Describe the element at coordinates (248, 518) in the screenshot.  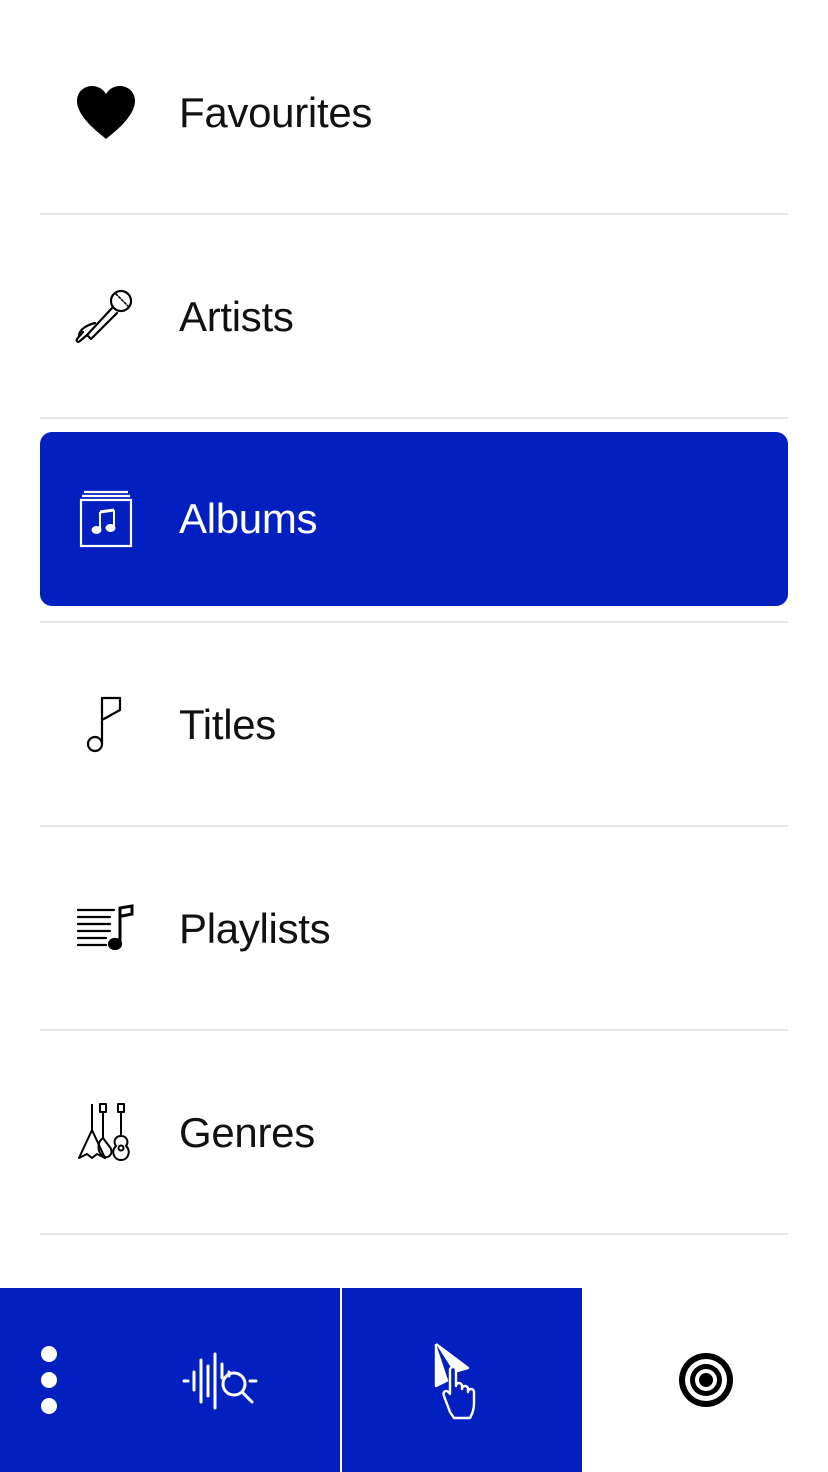
I see `menu-item-label: Albums` at that location.